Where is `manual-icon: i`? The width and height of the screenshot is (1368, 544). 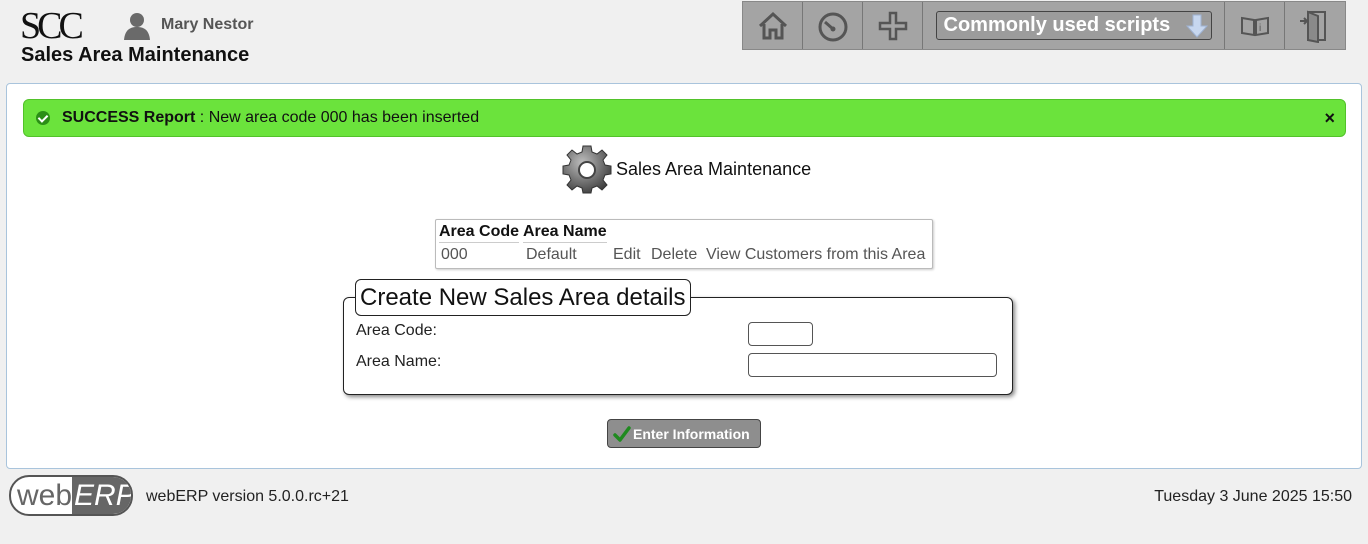
manual-icon: i is located at coordinates (1254, 26).